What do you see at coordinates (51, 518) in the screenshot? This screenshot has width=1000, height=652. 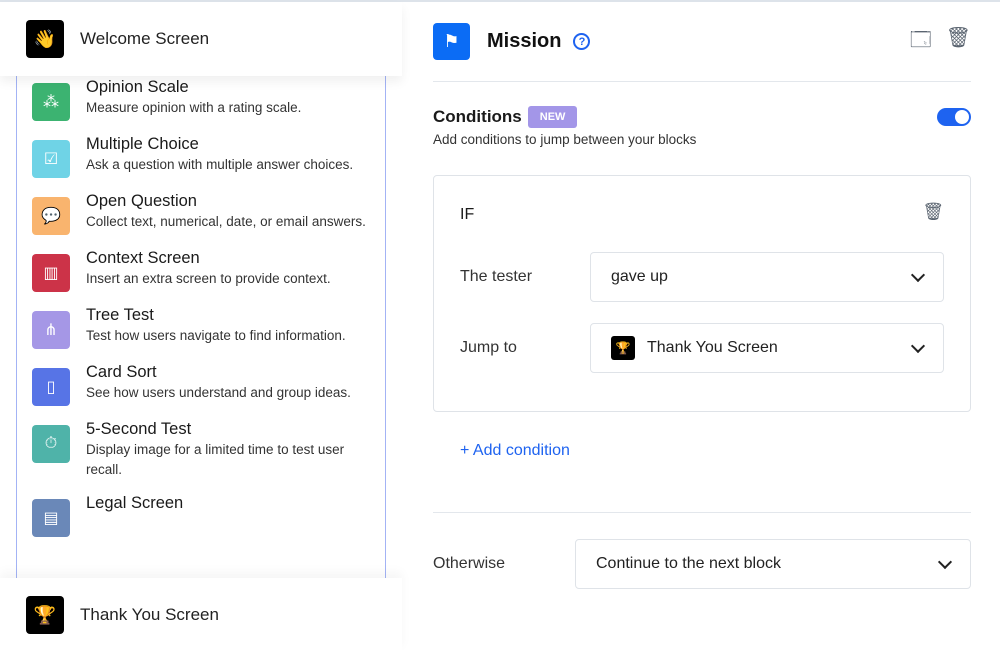 I see `document-icon: ▤` at bounding box center [51, 518].